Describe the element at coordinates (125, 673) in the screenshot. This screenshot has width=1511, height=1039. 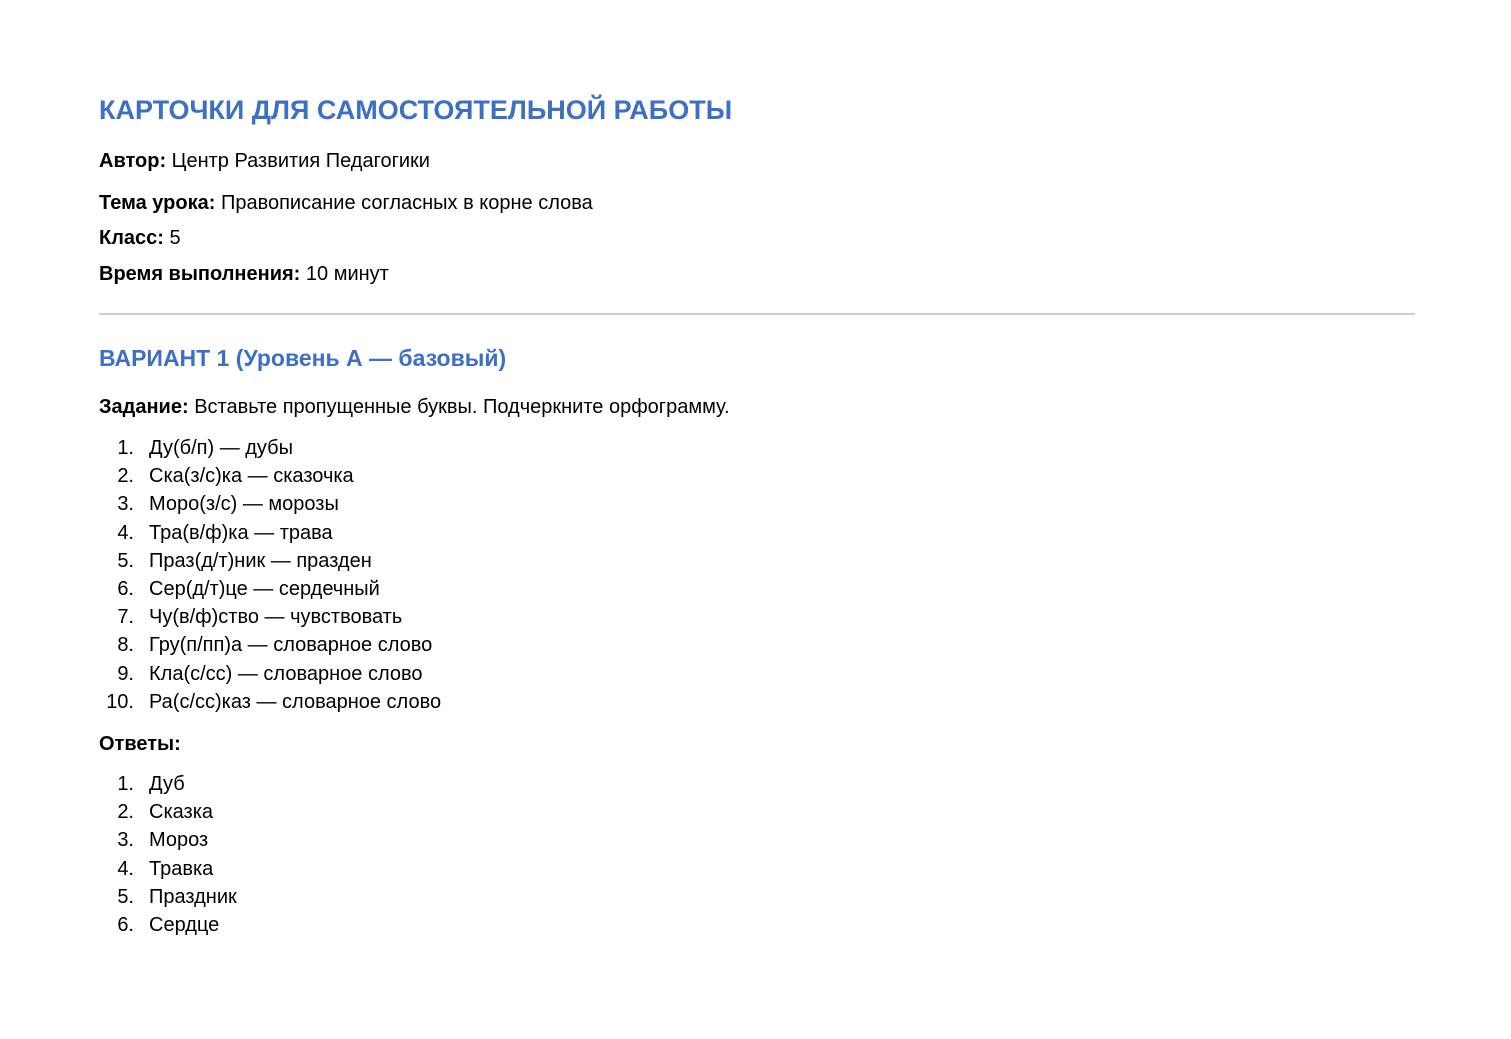
I see `item-number: 9.` at that location.